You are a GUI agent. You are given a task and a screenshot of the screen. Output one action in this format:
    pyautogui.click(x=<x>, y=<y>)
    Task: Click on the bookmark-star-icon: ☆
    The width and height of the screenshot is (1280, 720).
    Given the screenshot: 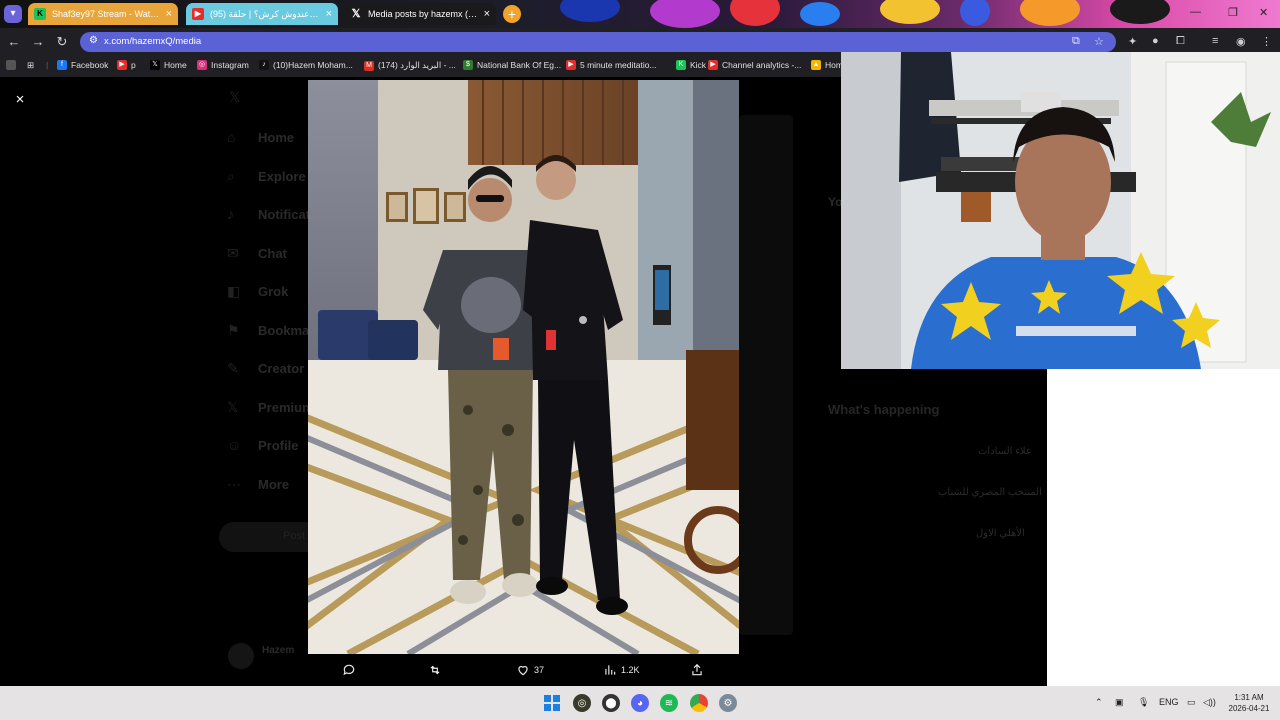 What is the action you would take?
    pyautogui.click(x=1099, y=41)
    